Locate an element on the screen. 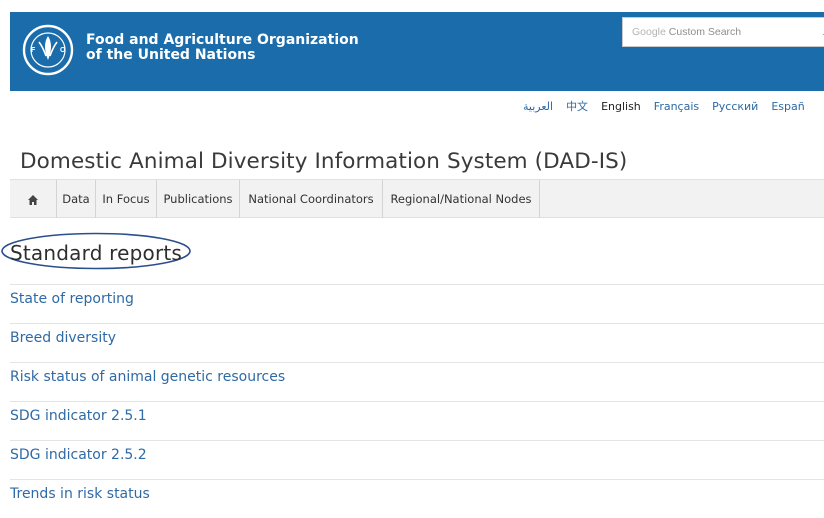 This screenshot has height=518, width=824. org-name-line2: of the United Nations is located at coordinates (171, 55).